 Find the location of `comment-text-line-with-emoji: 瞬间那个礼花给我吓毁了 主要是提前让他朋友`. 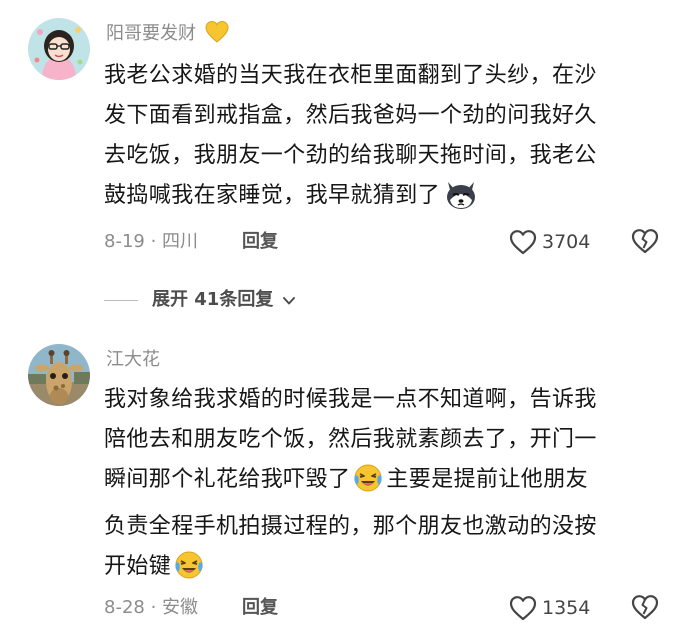

comment-text-line-with-emoji: 瞬间那个礼花给我吓毁了 主要是提前让他朋友 is located at coordinates (384, 483).